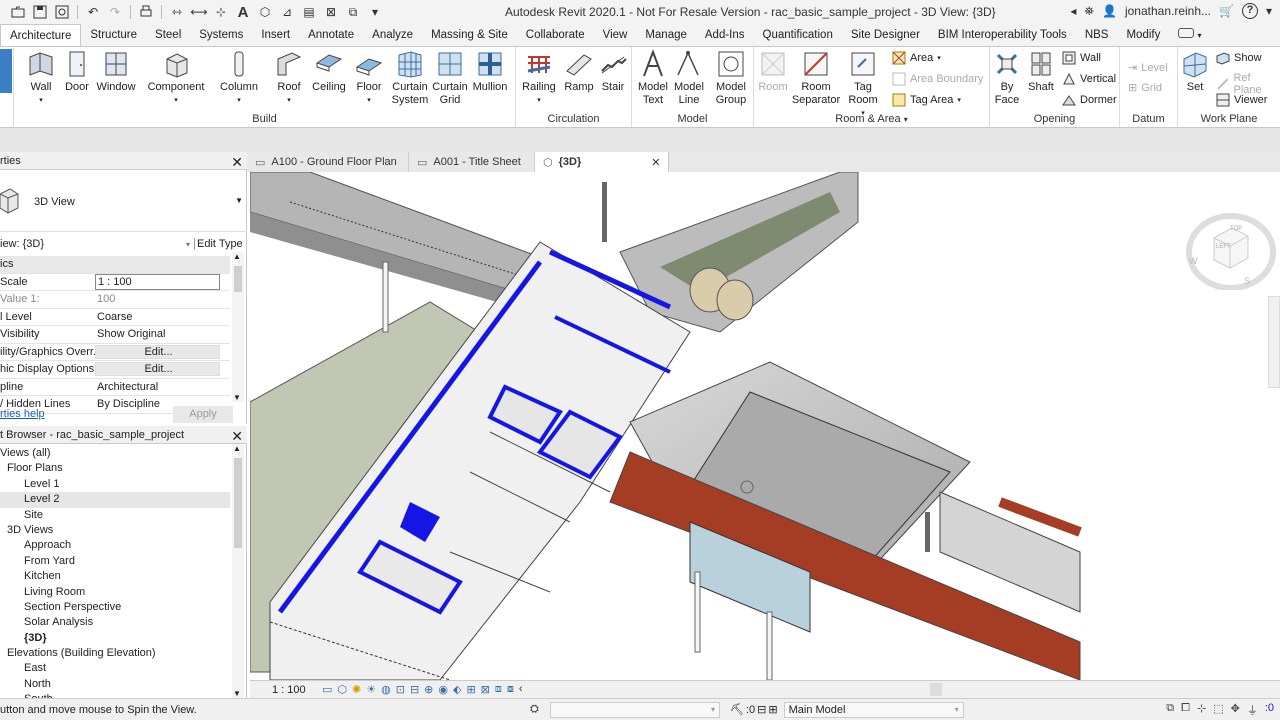 This screenshot has width=1280, height=720. I want to click on grid-button: ⊞ Grid, so click(1145, 88).